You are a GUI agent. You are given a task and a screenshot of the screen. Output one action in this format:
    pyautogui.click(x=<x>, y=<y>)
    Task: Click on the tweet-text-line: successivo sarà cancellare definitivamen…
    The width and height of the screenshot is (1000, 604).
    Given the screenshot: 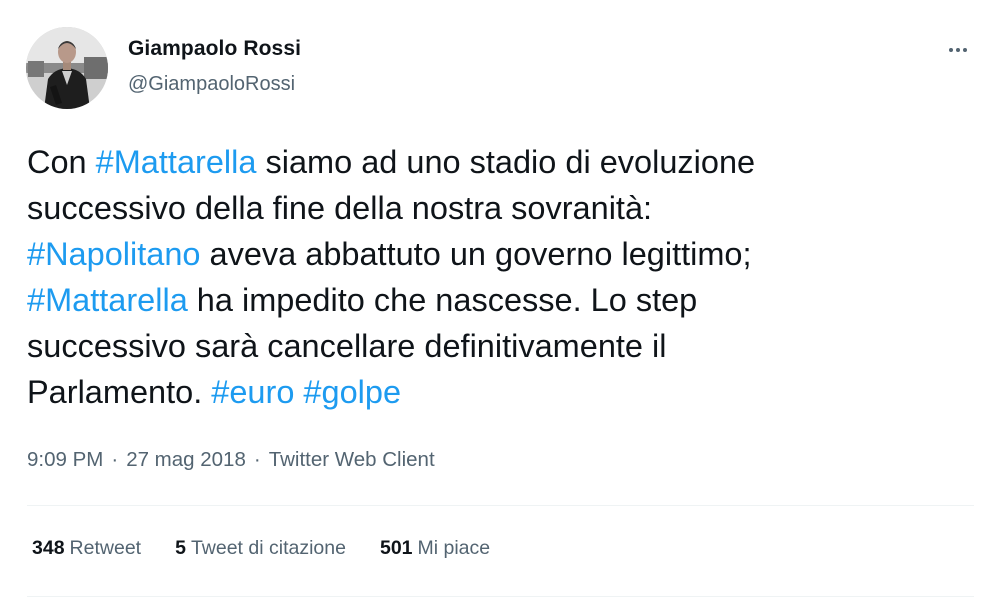 What is the action you would take?
    pyautogui.click(x=502, y=346)
    